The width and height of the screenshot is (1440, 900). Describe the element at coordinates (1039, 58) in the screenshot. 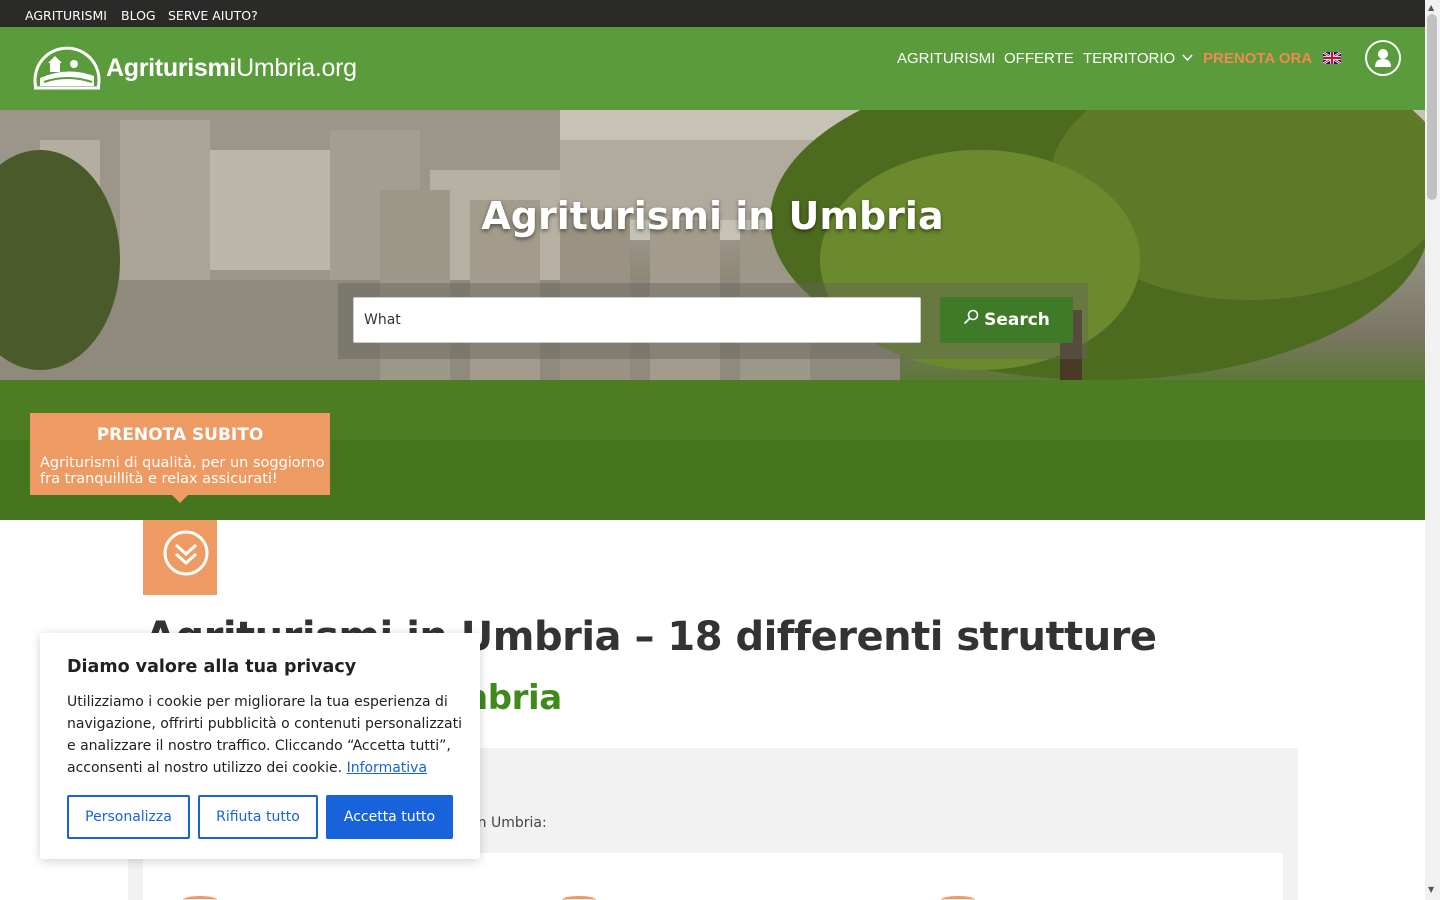

I see `nav-offerte: OFFERTE` at that location.